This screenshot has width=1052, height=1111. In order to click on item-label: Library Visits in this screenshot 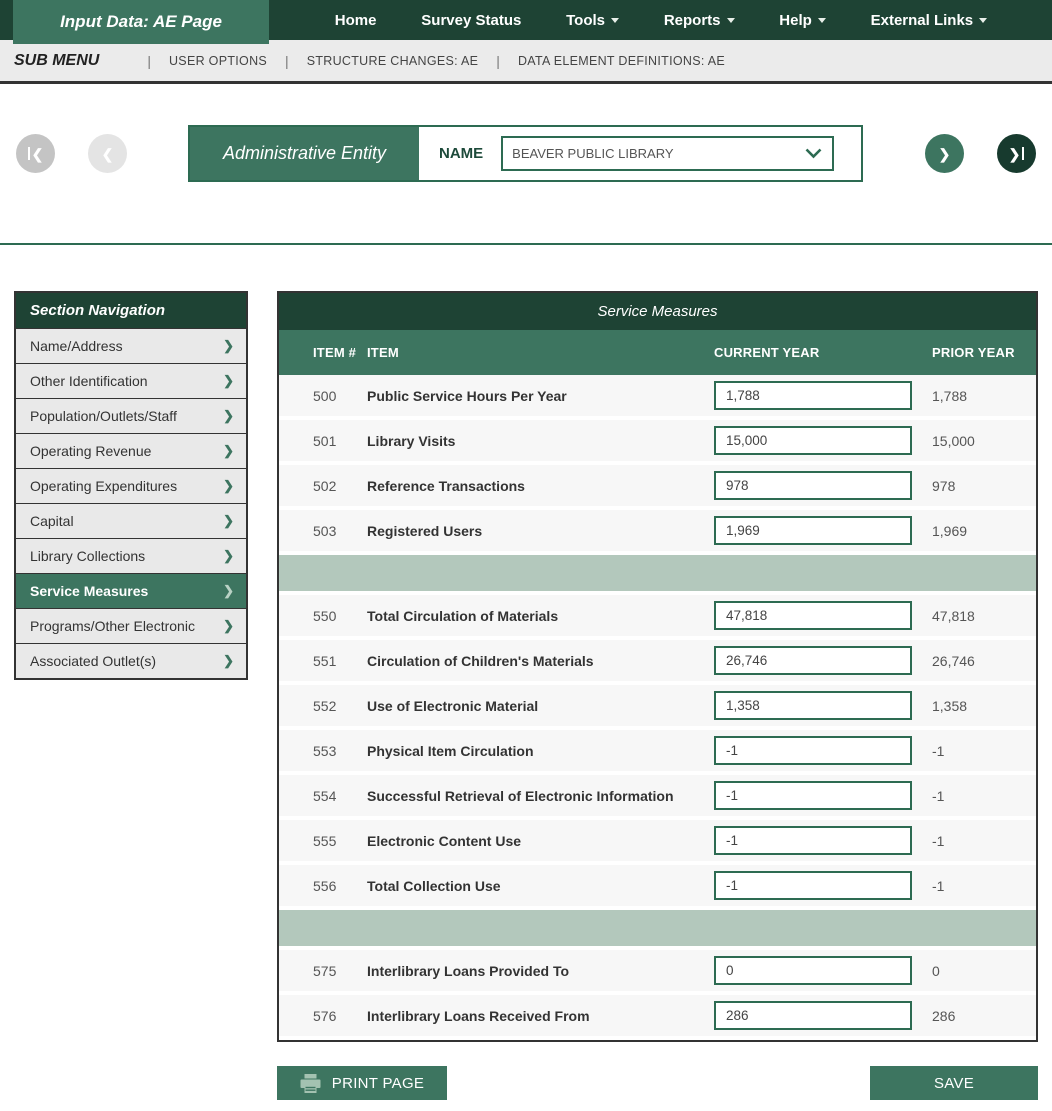, I will do `click(411, 440)`.